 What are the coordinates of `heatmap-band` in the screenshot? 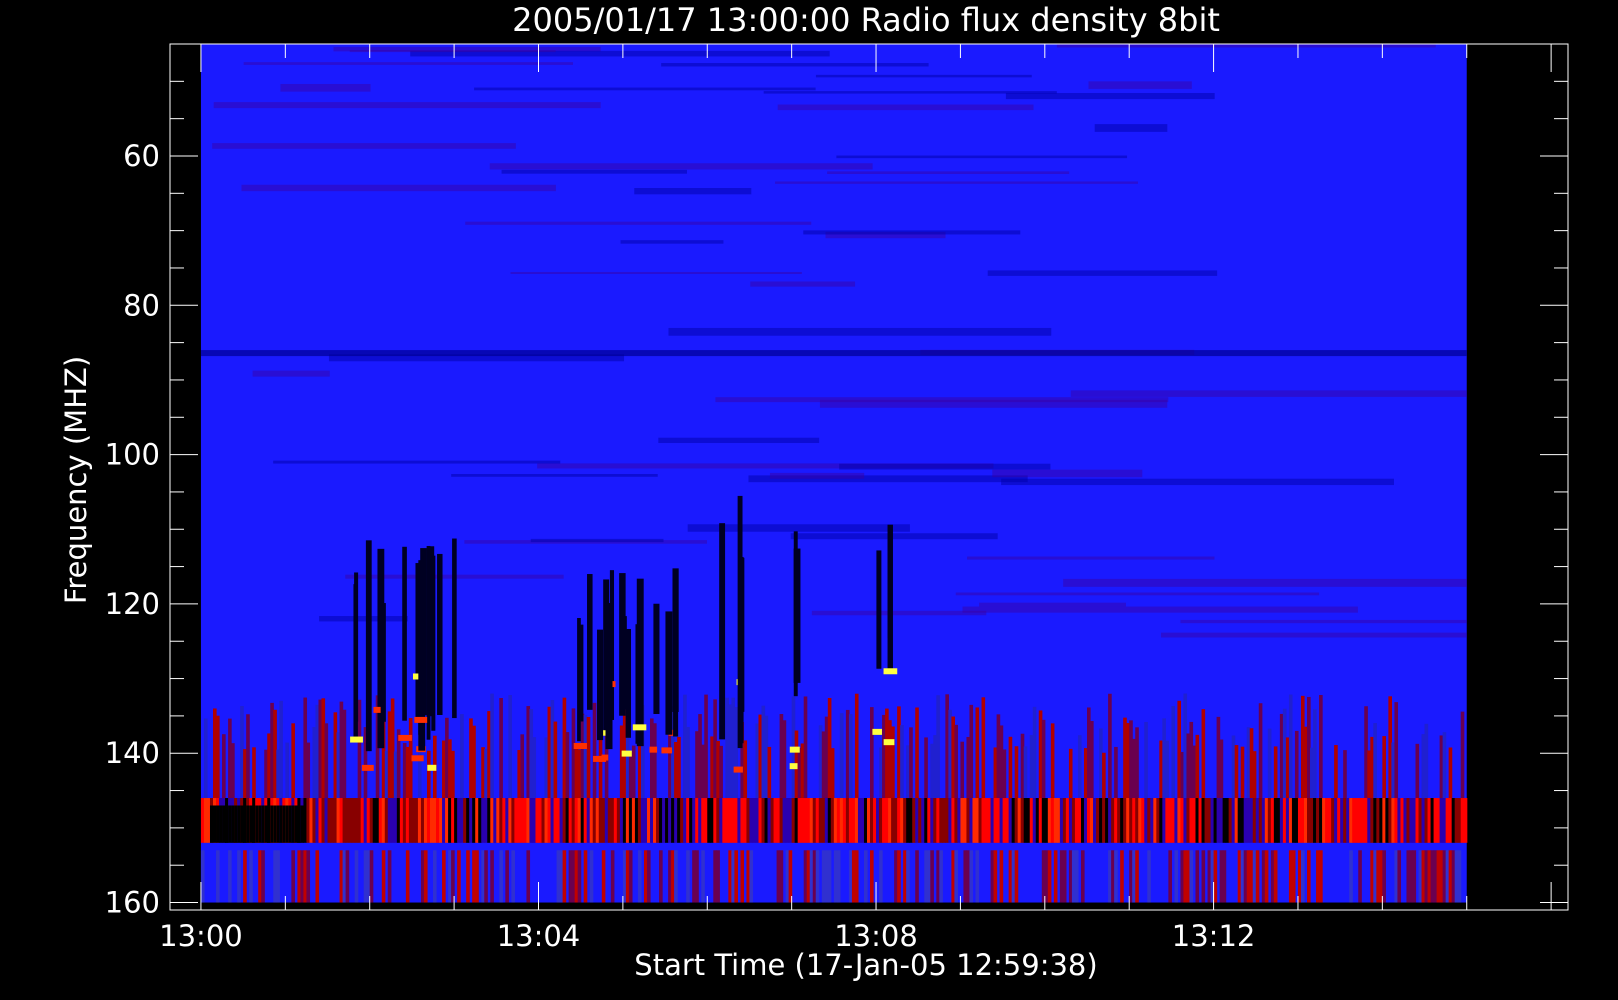 It's located at (833, 353).